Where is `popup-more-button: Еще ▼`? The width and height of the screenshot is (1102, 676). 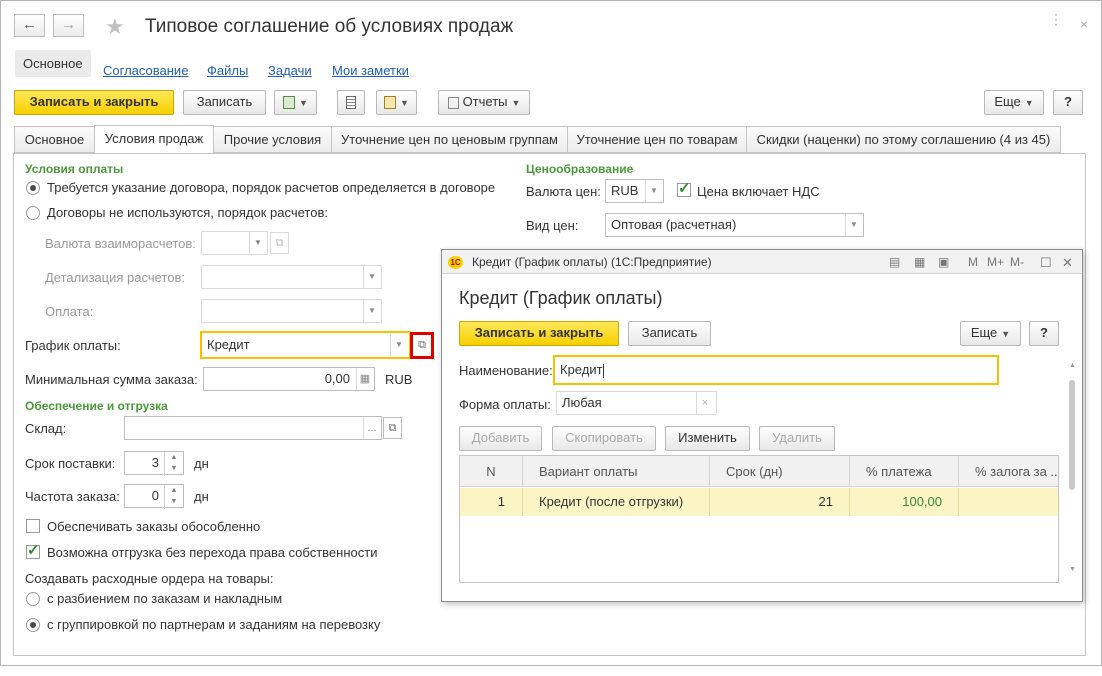 popup-more-button: Еще ▼ is located at coordinates (990, 333).